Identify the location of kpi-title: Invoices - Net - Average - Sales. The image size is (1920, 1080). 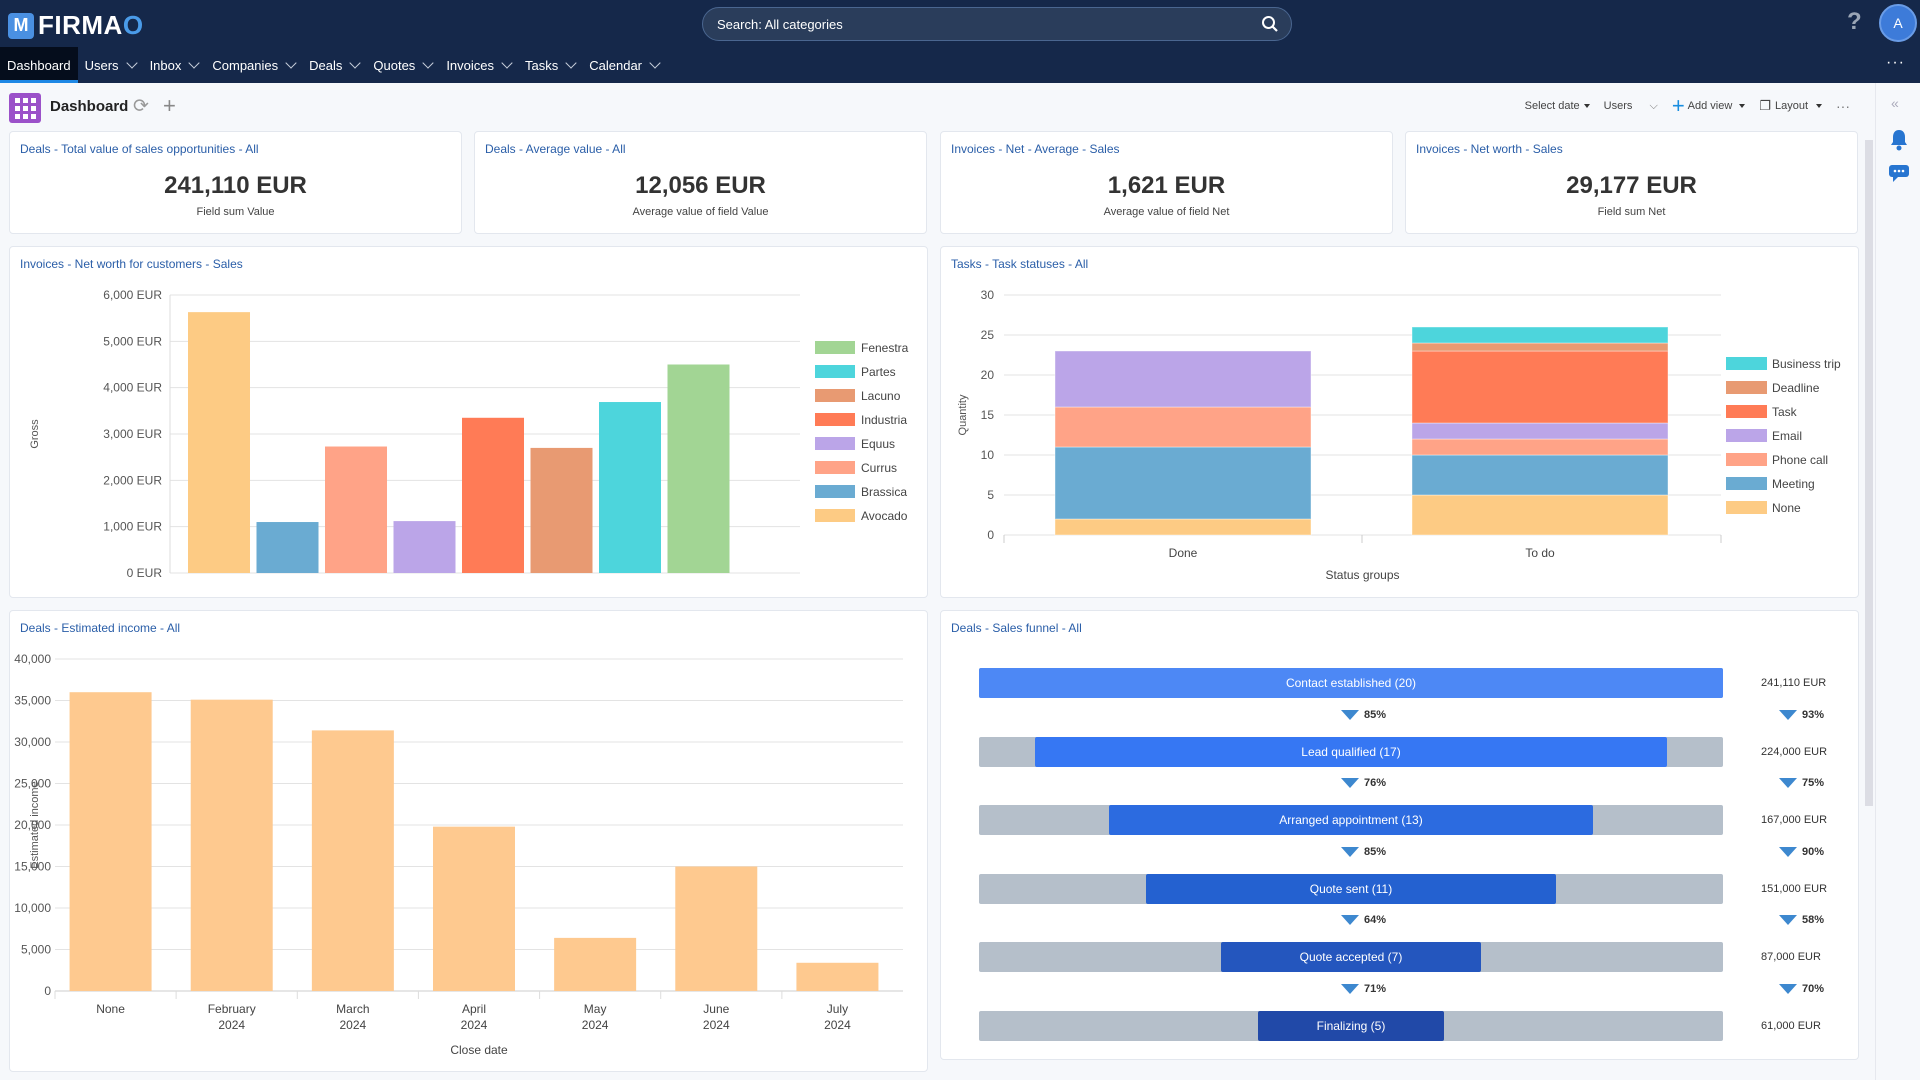
(1035, 149).